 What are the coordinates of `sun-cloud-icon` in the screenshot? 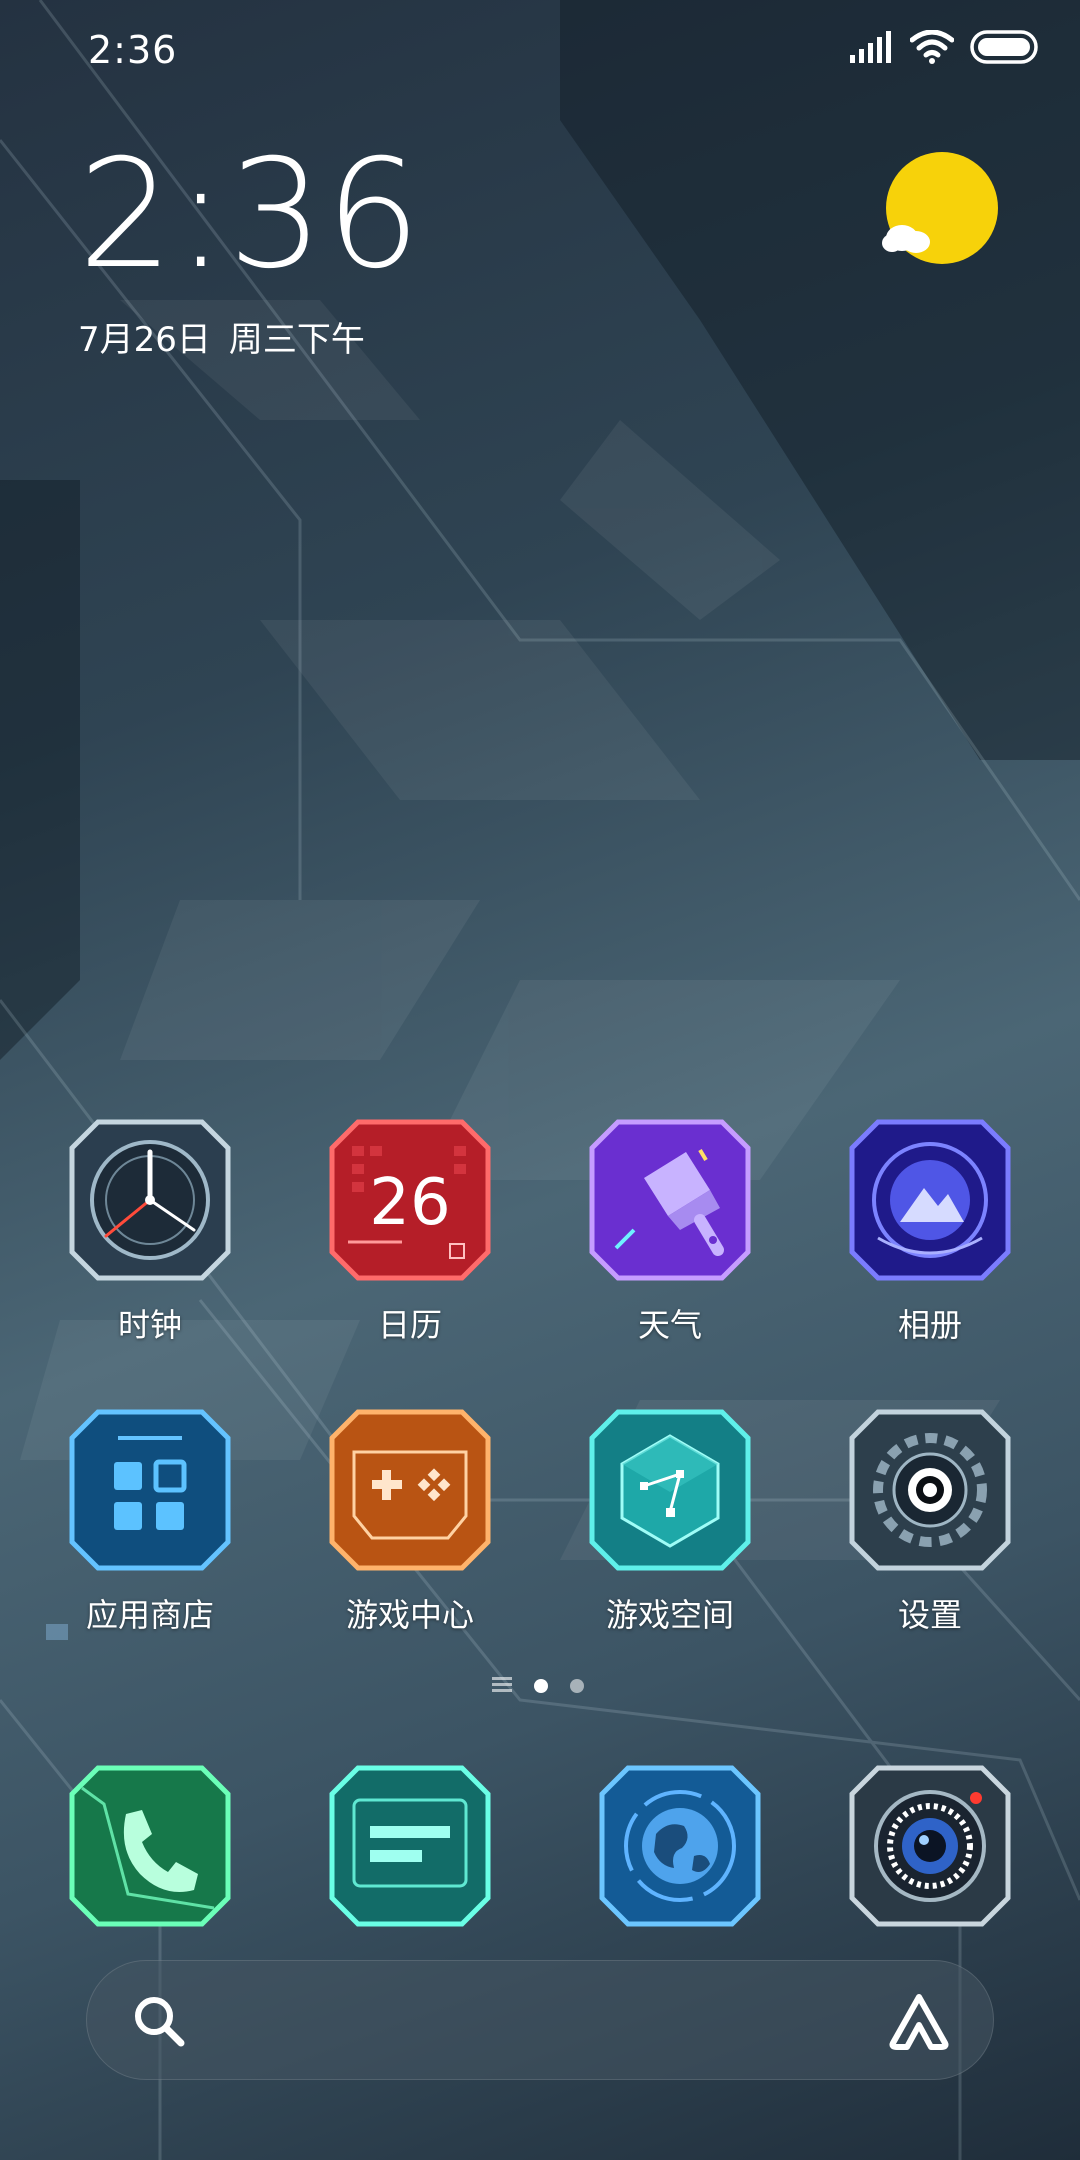 It's located at (940, 208).